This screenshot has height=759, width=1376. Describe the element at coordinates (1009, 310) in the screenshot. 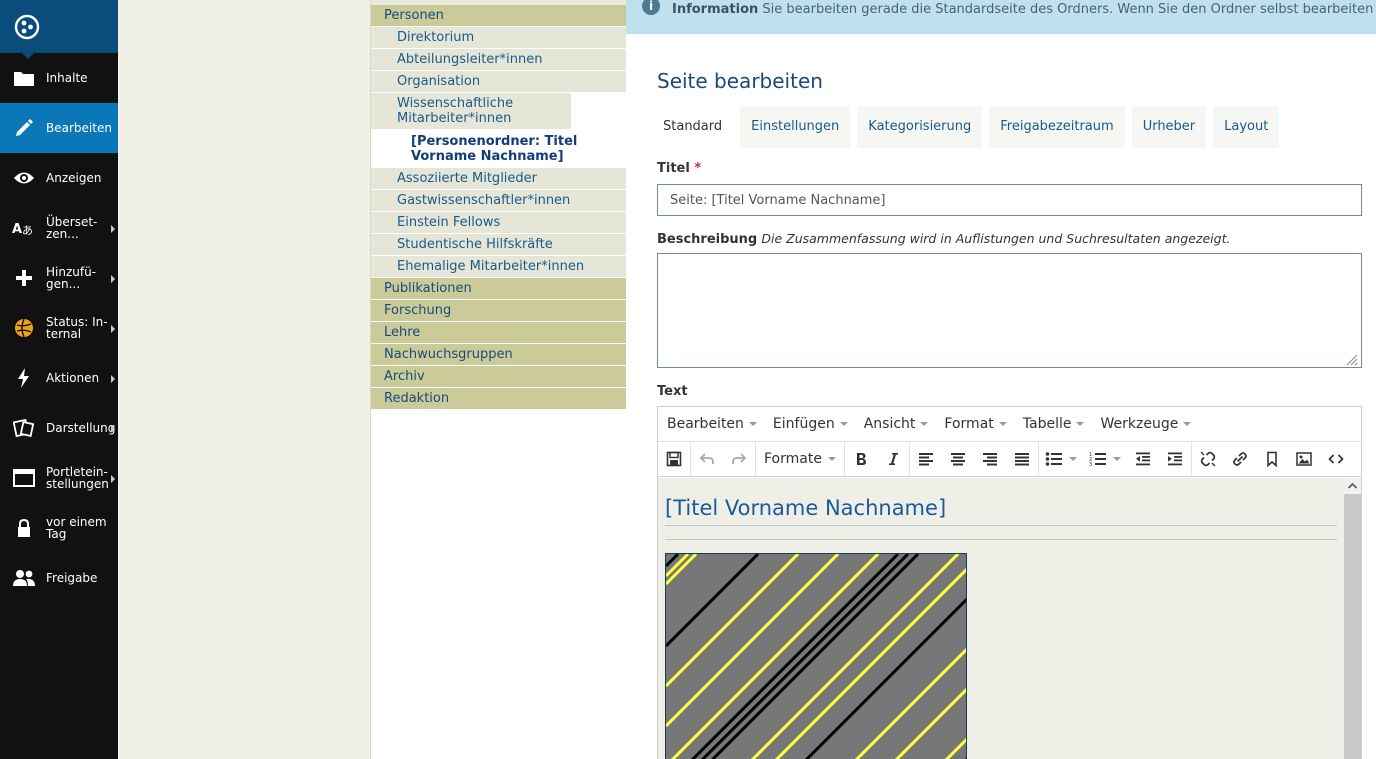

I see `description-textarea` at that location.